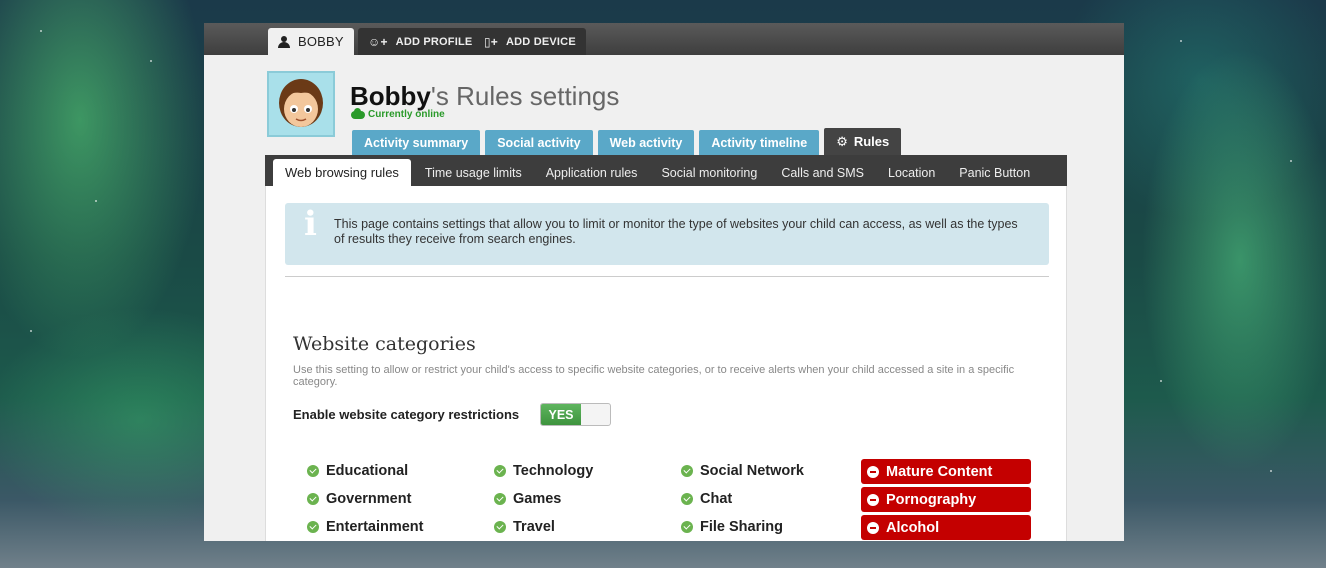 This screenshot has width=1326, height=568. I want to click on subtab-time-usage-limits: Time usage limits, so click(473, 172).